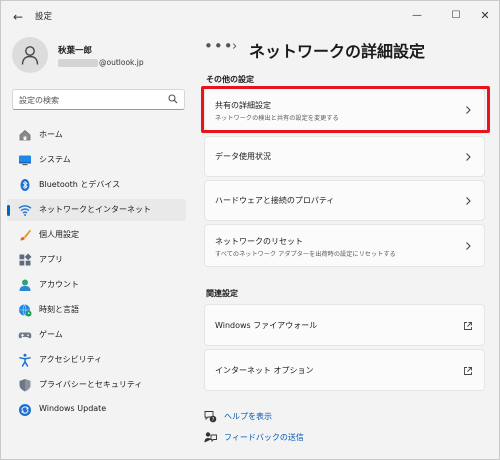 This screenshot has height=460, width=500. I want to click on sidebar-item-label: アカウント, so click(59, 284).